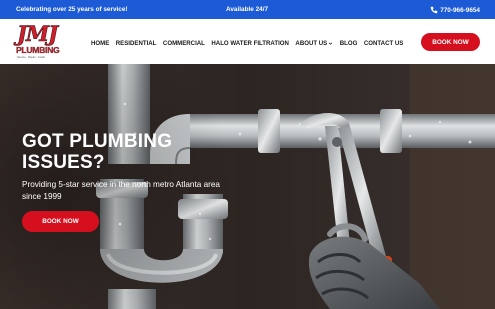 The width and height of the screenshot is (495, 309). What do you see at coordinates (60, 221) in the screenshot?
I see `hero-book-now-button: BOOK NOW` at bounding box center [60, 221].